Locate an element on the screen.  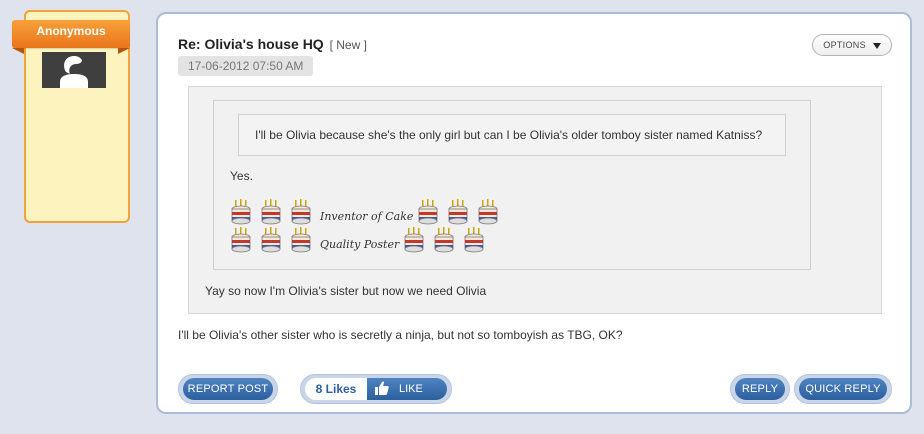
signature-text-1: Inventor of Cake is located at coordinates (367, 216).